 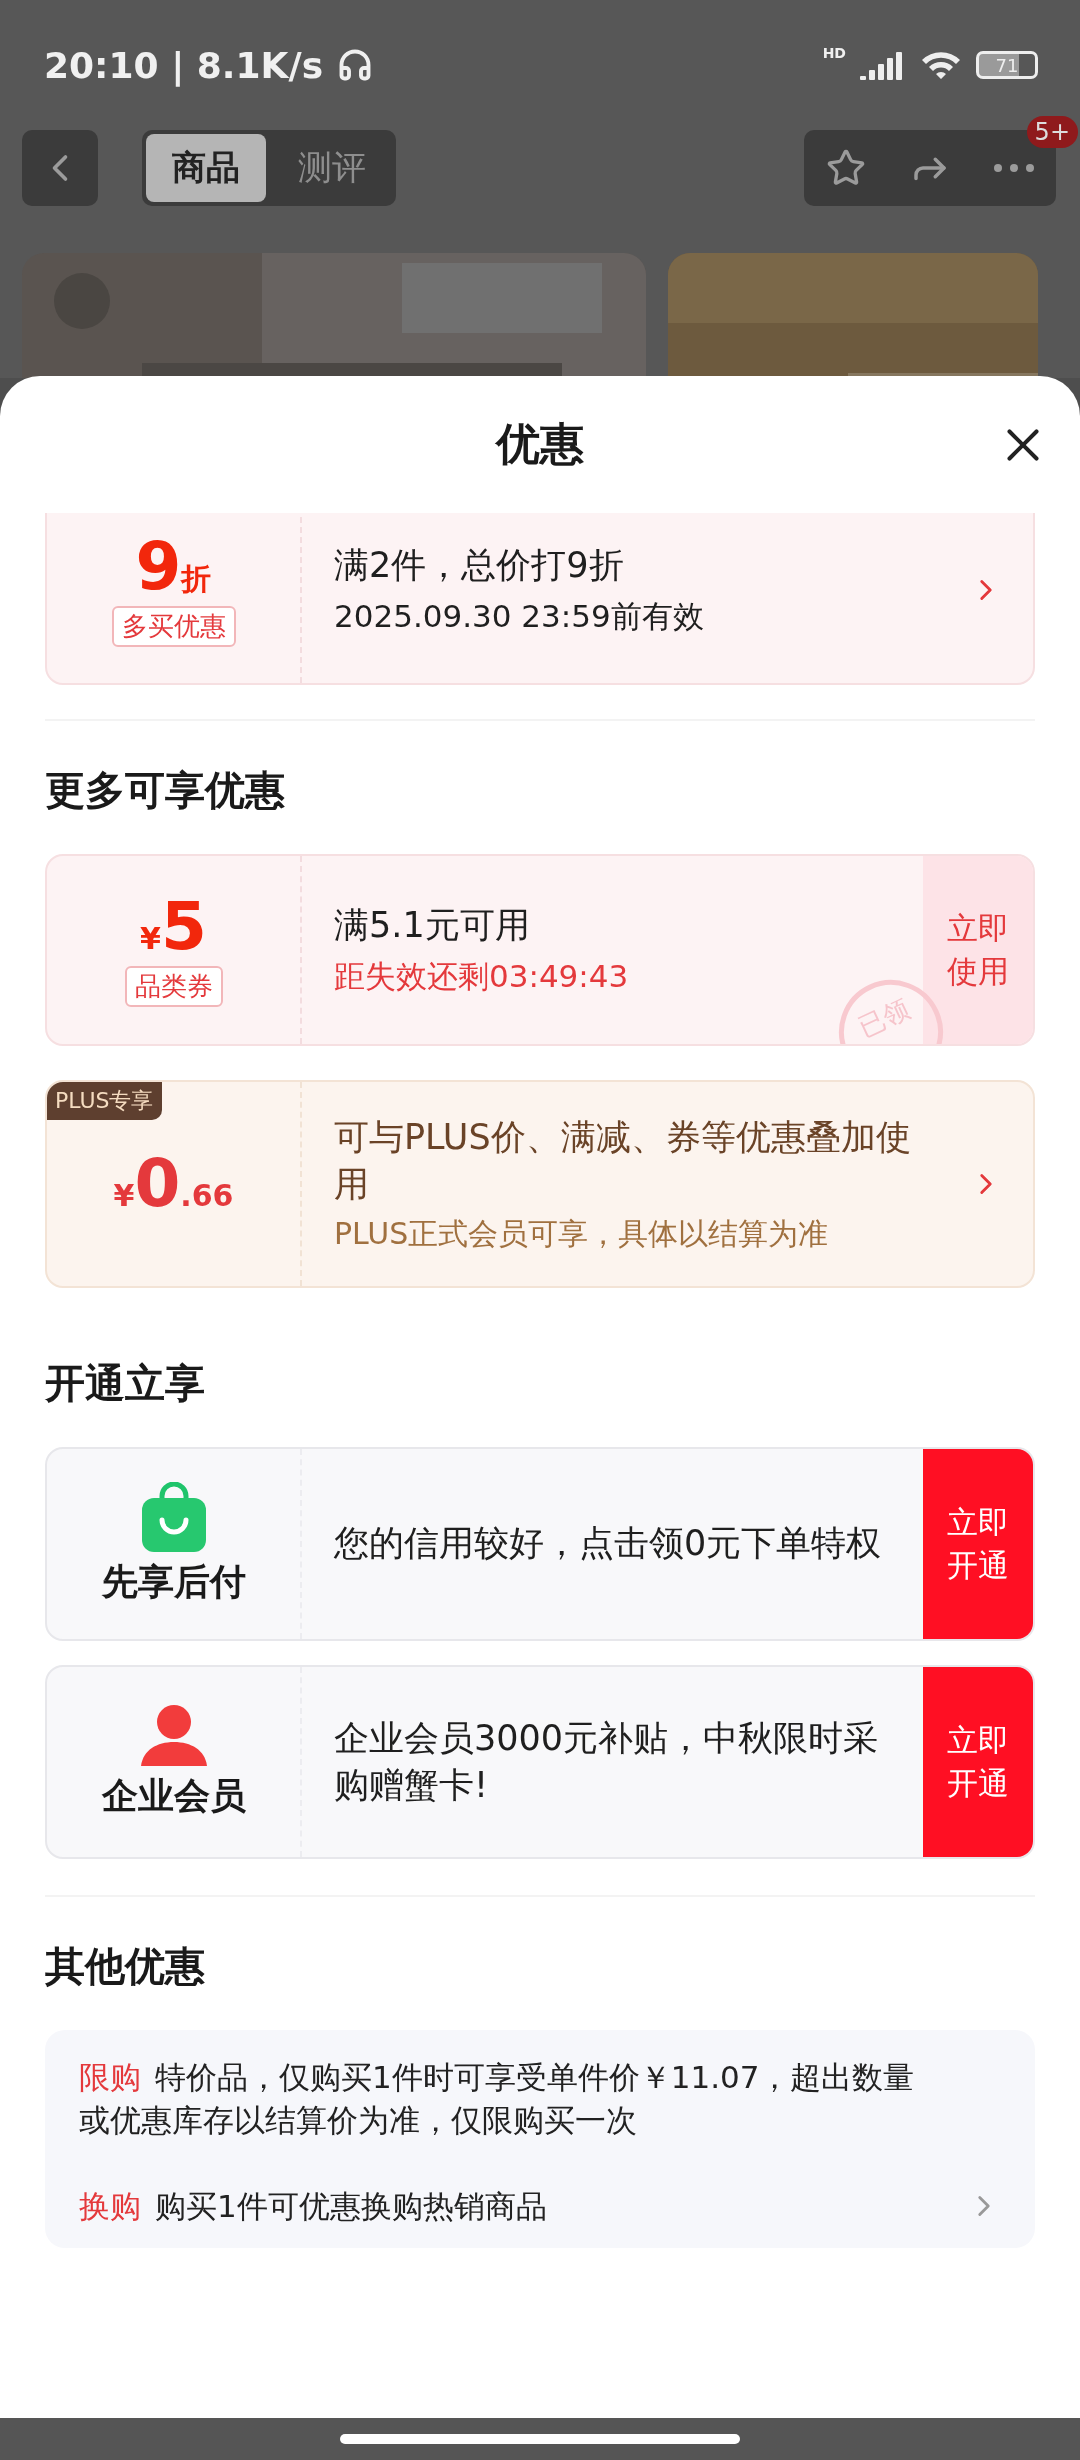 What do you see at coordinates (1052, 132) in the screenshot?
I see `notification-badge: 5+` at bounding box center [1052, 132].